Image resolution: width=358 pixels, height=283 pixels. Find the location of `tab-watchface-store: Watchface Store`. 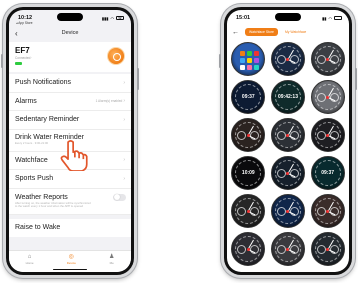

tab-watchface-store: Watchface Store is located at coordinates (261, 32).